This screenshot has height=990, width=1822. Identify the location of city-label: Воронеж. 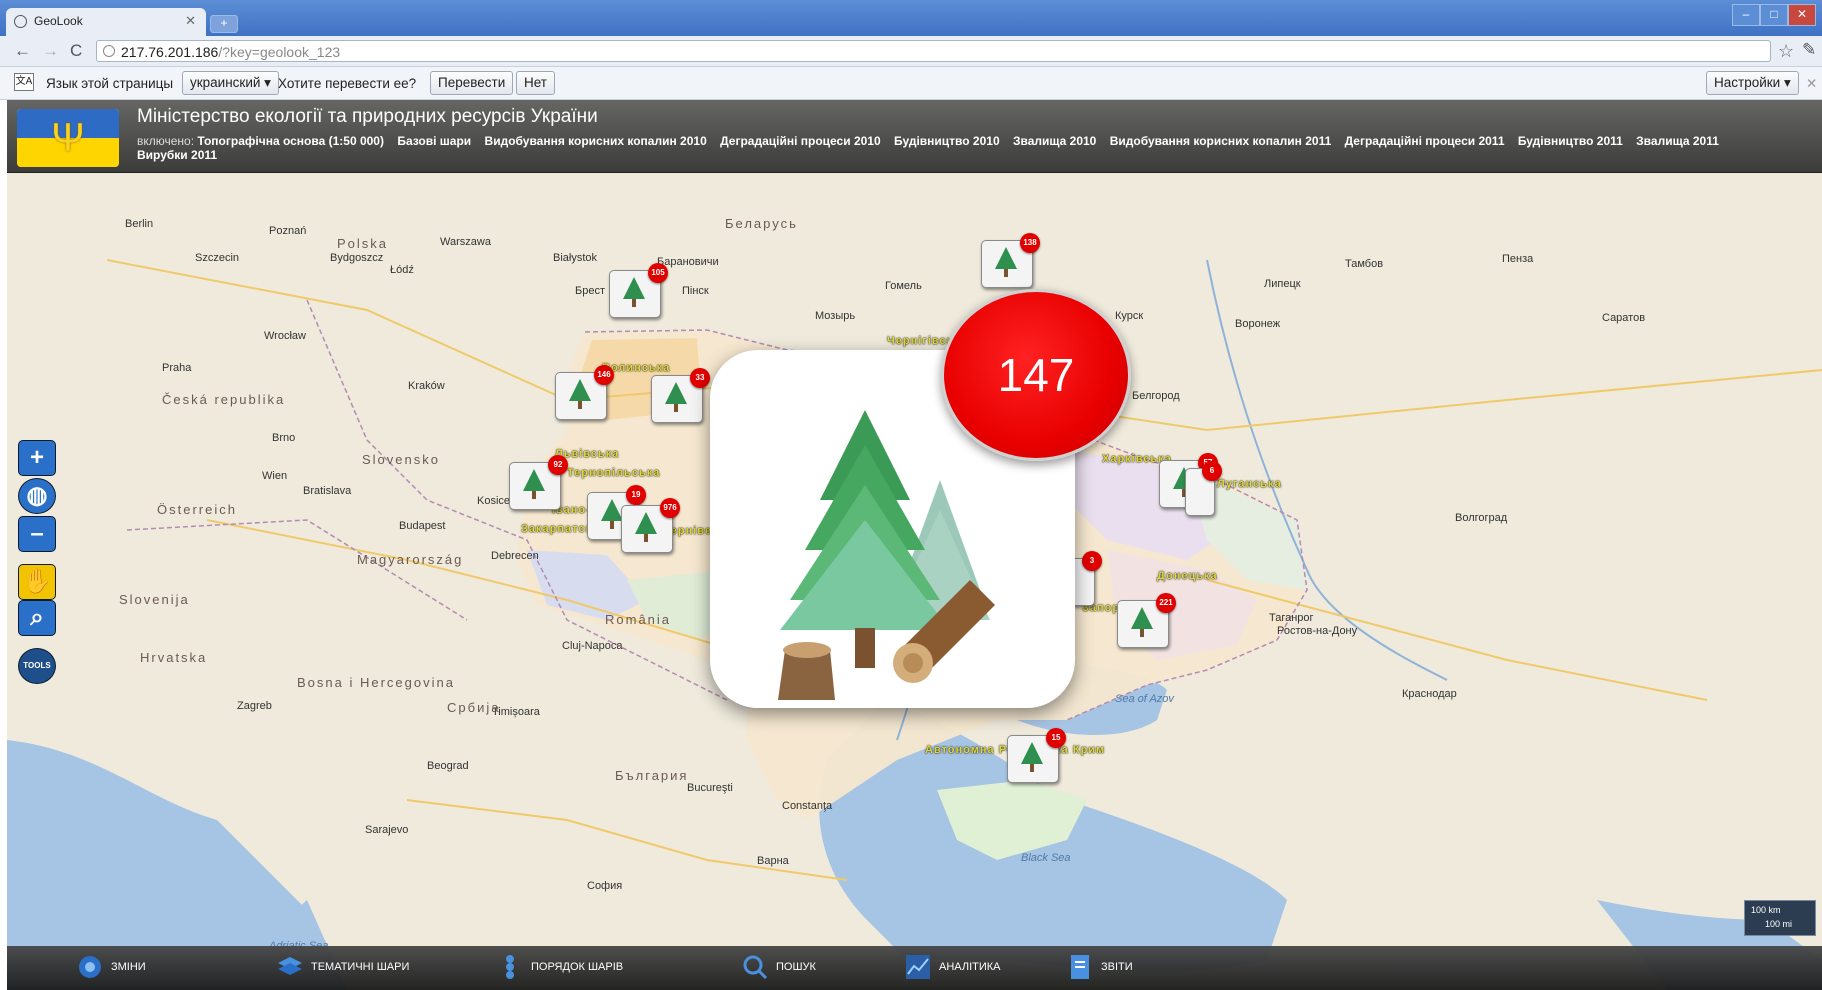
(1258, 324).